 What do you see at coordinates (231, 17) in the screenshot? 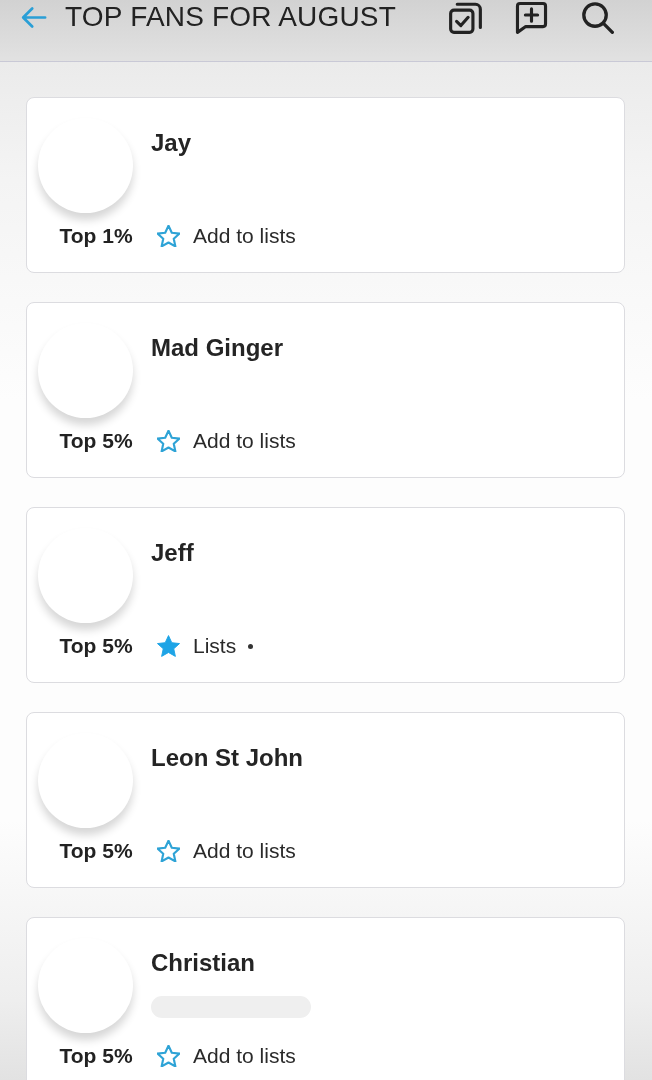
I see `page-title: TOP FANS FOR AUGUST` at bounding box center [231, 17].